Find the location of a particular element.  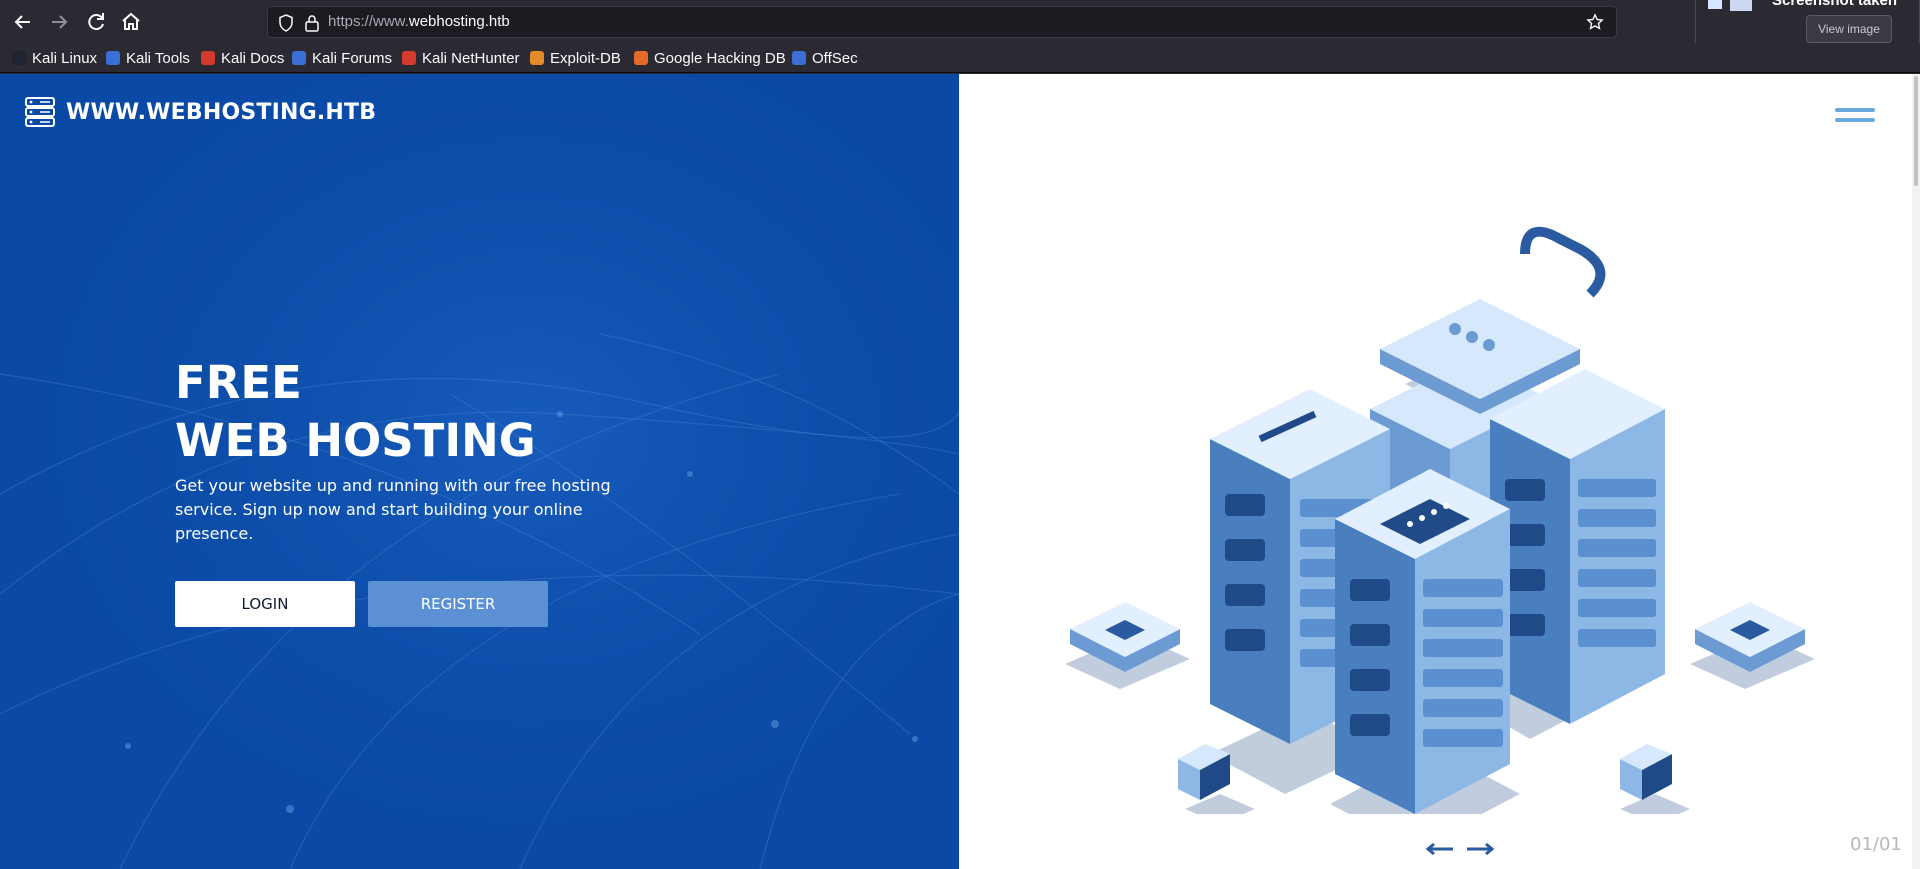

reload-button is located at coordinates (96, 22).